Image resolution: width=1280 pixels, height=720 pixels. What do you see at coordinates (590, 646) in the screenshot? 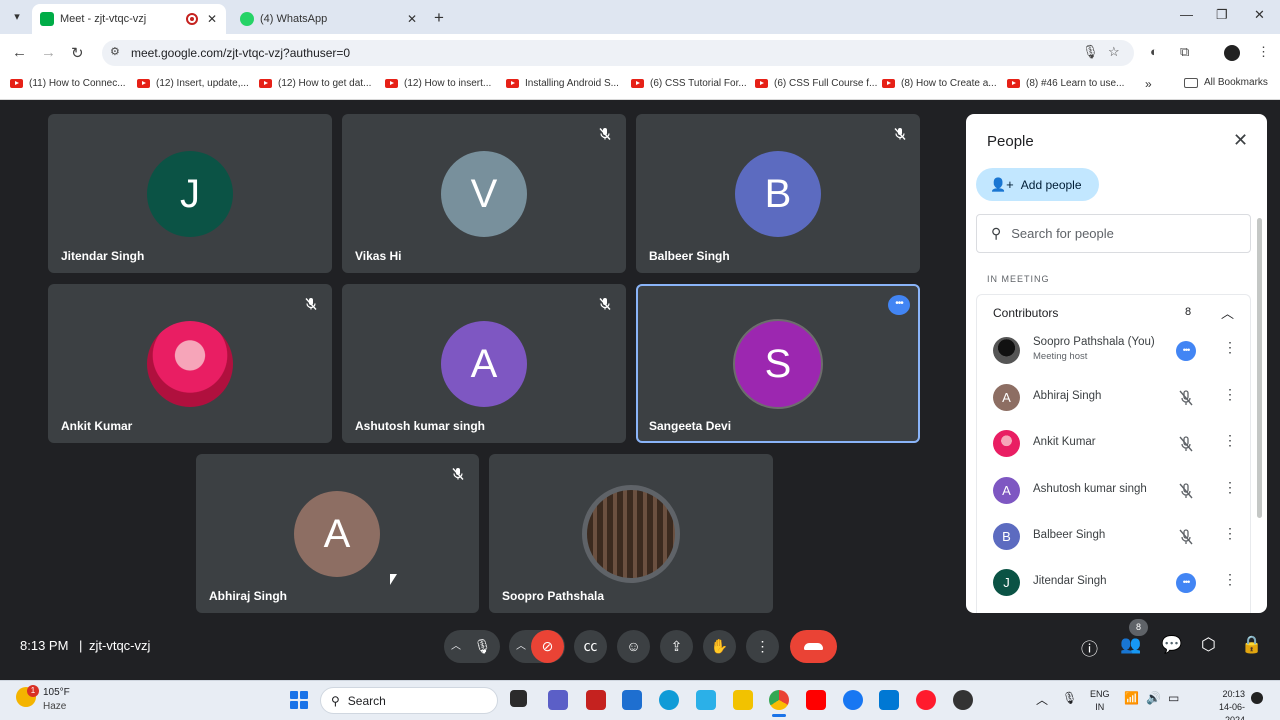
I see `captions-button: ㏄` at bounding box center [590, 646].